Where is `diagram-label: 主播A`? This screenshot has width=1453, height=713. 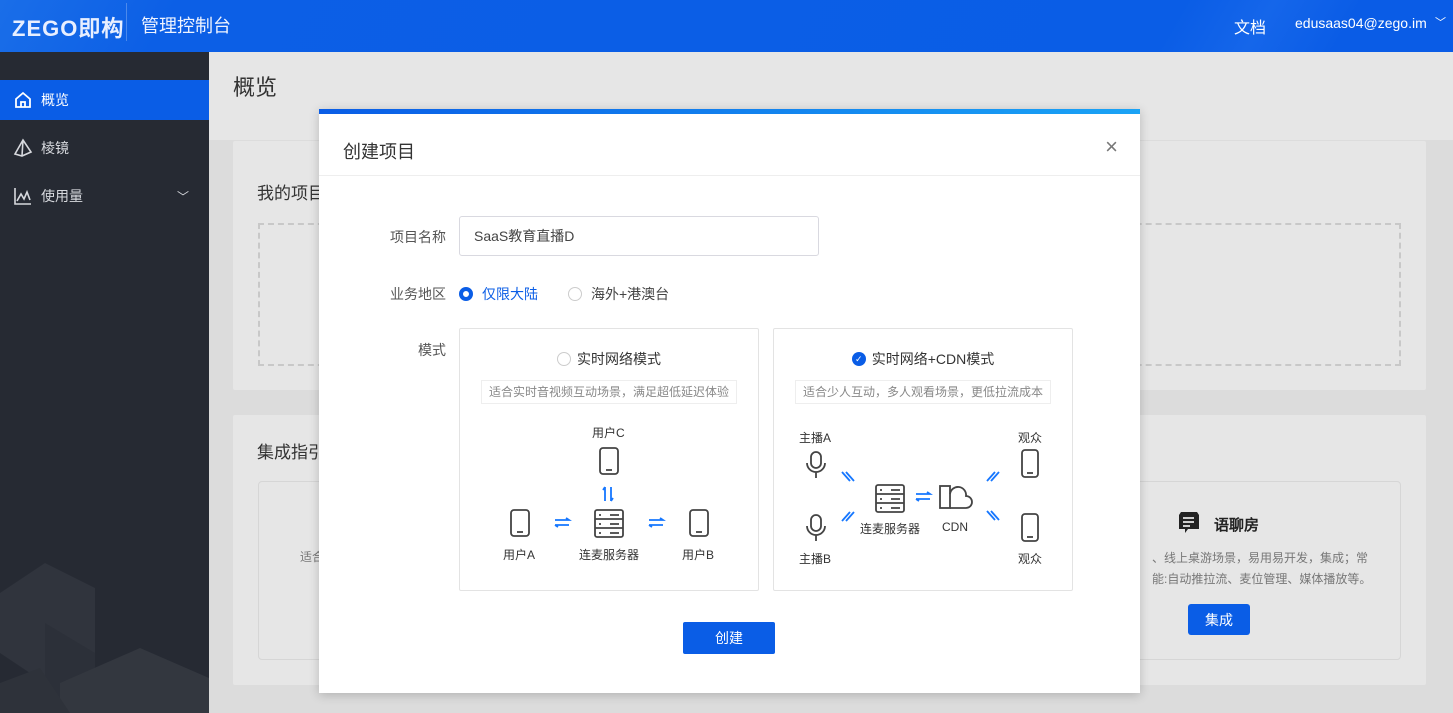 diagram-label: 主播A is located at coordinates (815, 438).